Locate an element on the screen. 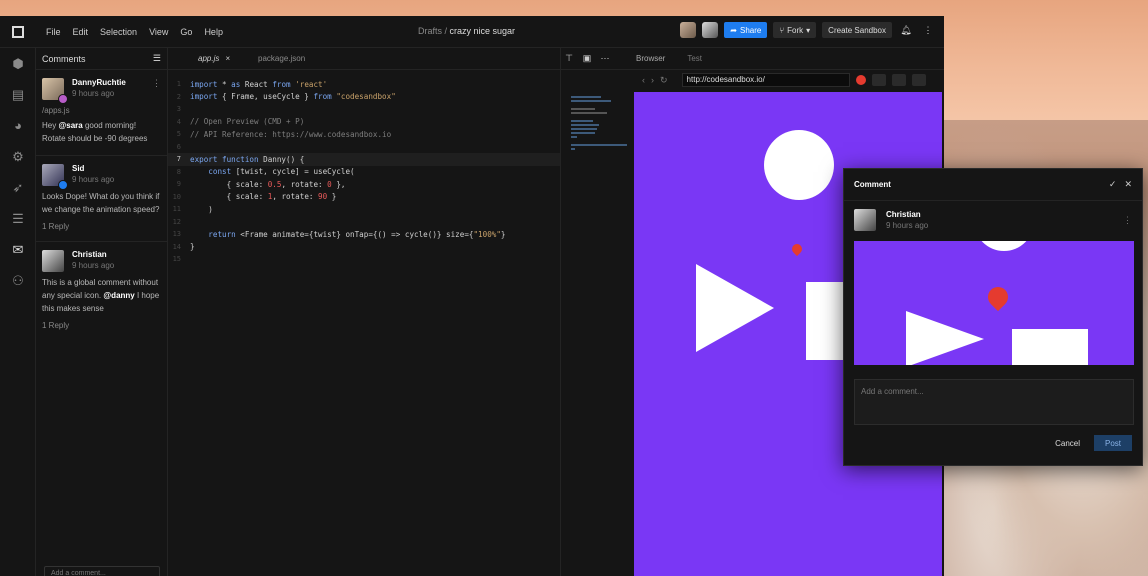 This screenshot has height=576, width=1148. post-button: Post is located at coordinates (1113, 443).